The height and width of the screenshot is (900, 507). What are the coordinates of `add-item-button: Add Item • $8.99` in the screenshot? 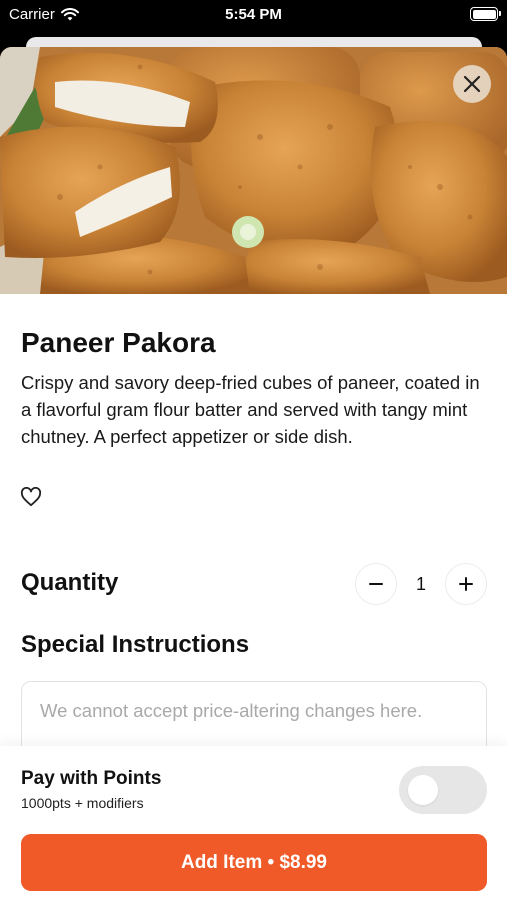 It's located at (254, 862).